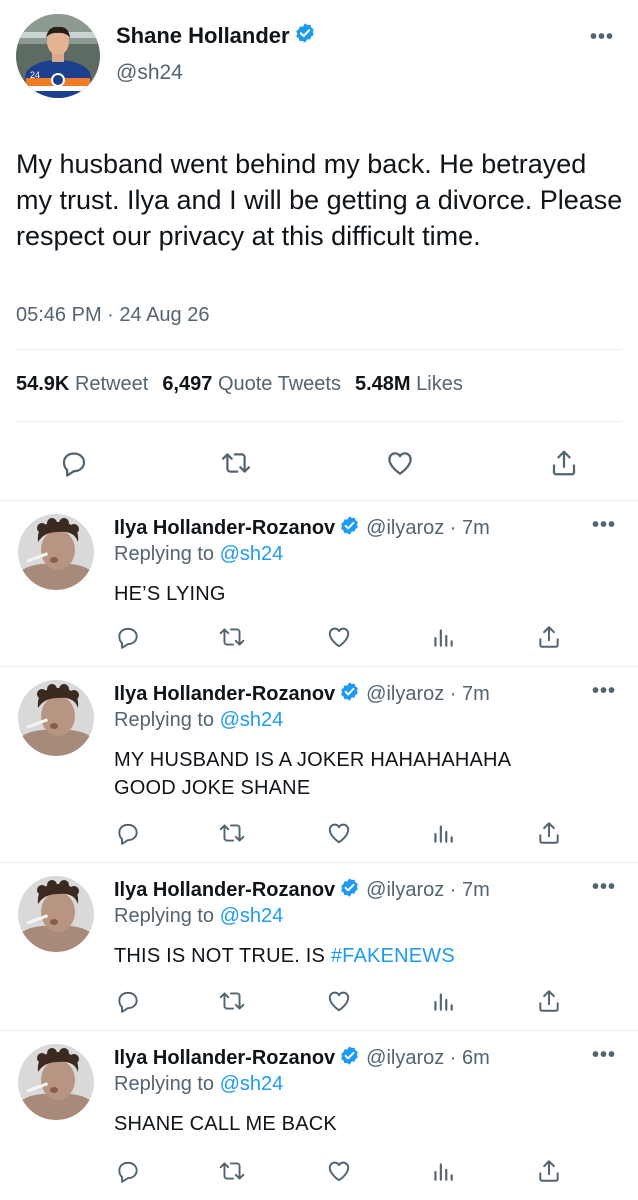  I want to click on reply-text: HE’S LYING, so click(170, 594).